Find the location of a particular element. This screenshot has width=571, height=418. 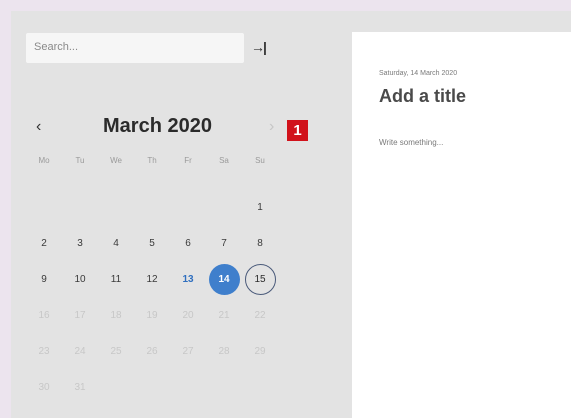

calendar-day-19: 19 is located at coordinates (152, 315).